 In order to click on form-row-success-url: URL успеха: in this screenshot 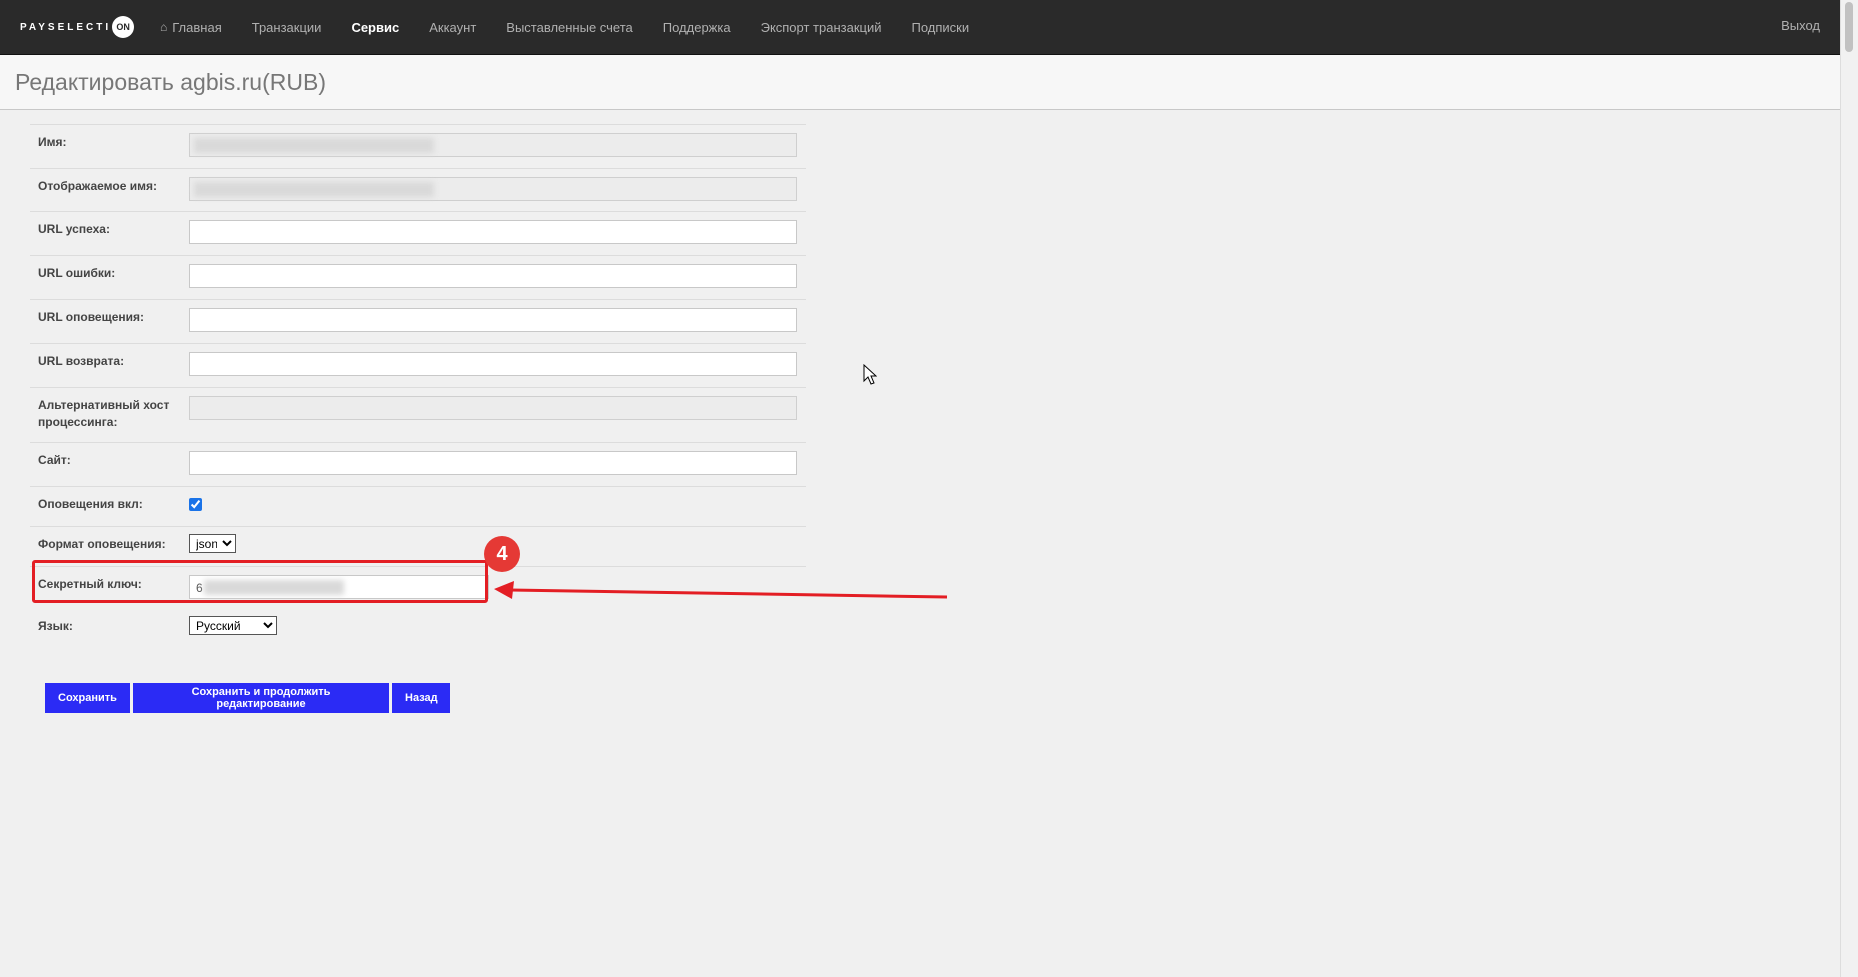, I will do `click(418, 233)`.